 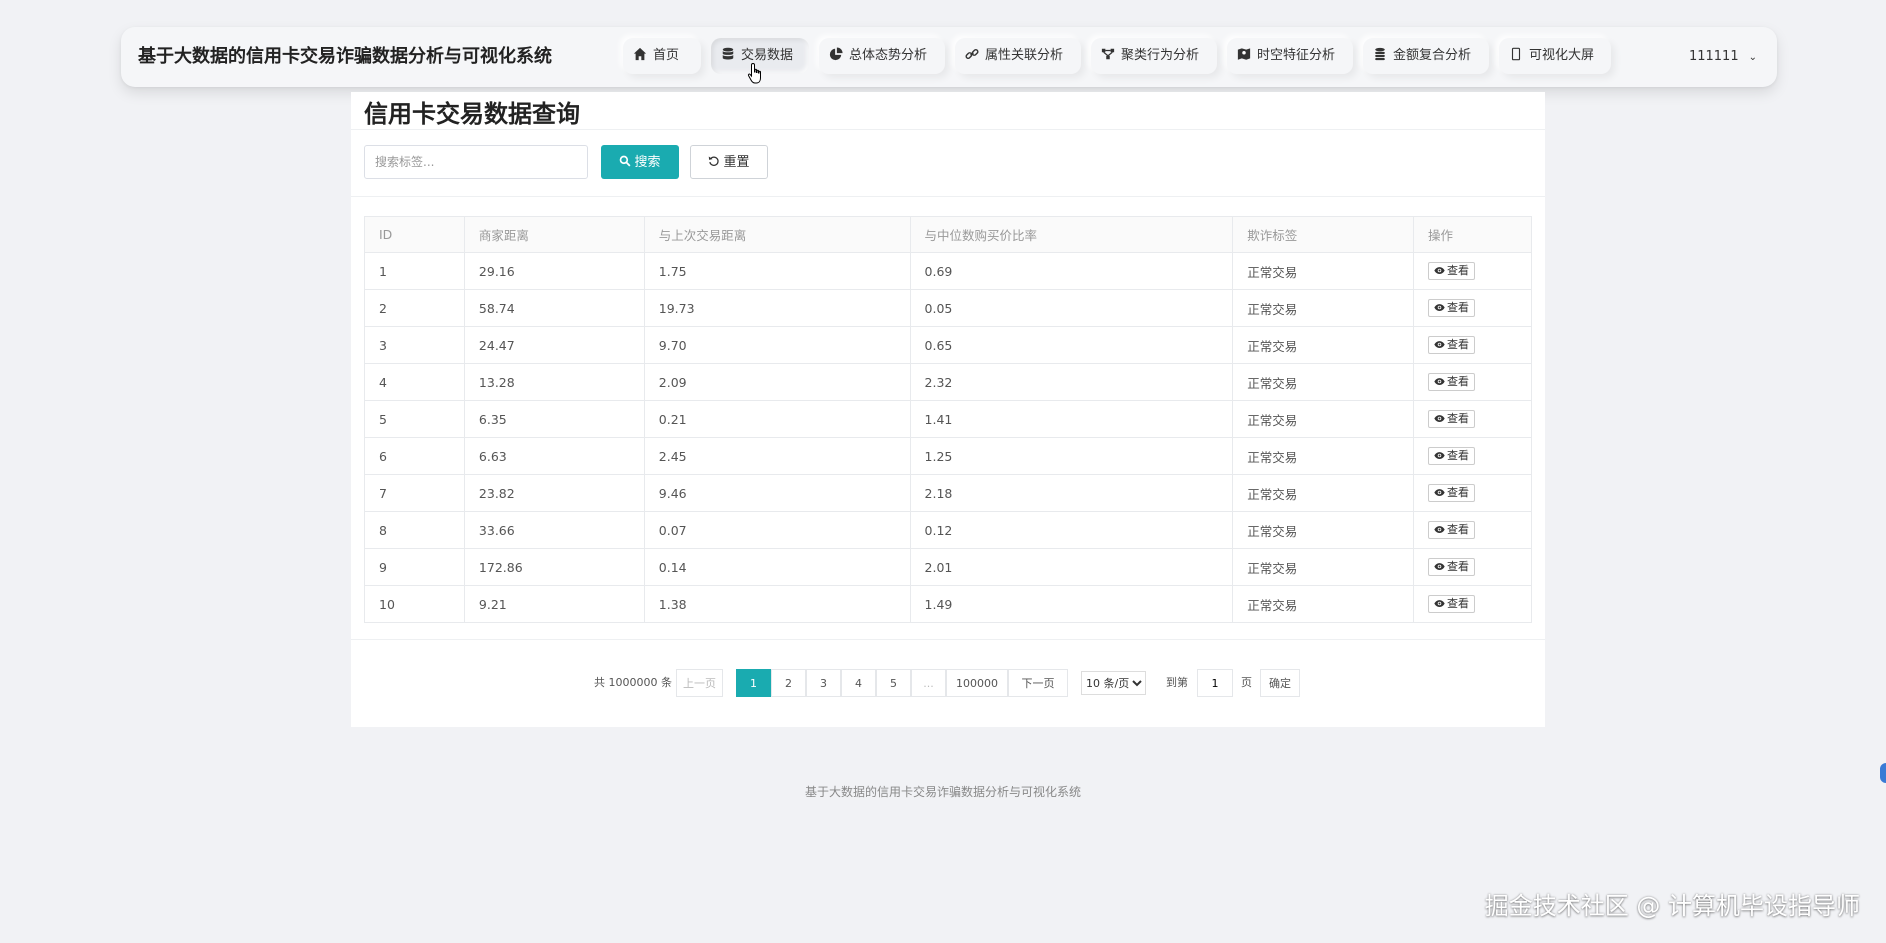 I want to click on table-cell: 13.28, so click(x=554, y=382).